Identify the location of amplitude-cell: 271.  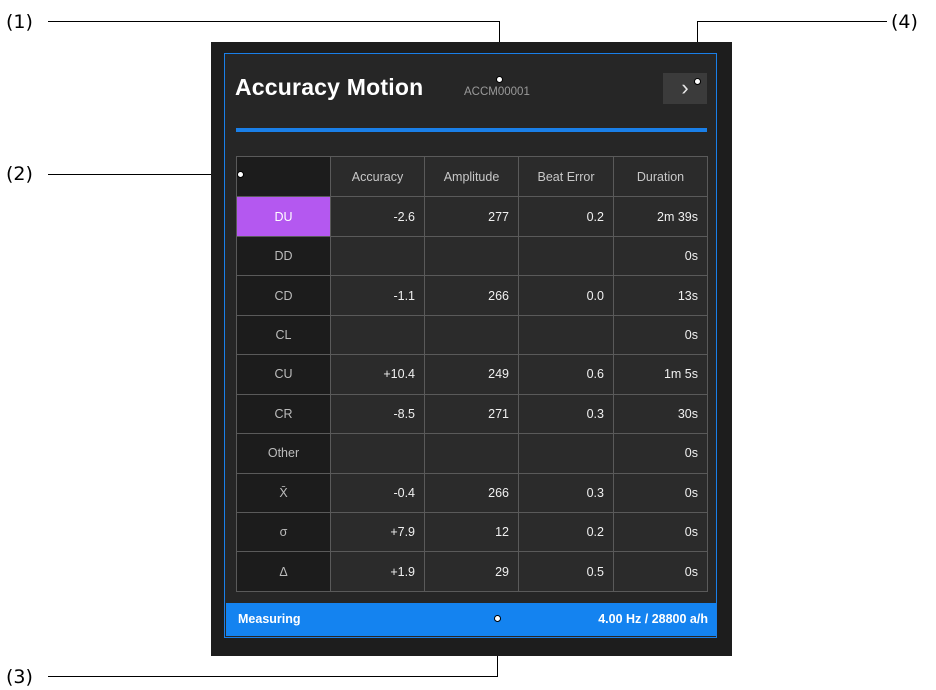
(471, 414).